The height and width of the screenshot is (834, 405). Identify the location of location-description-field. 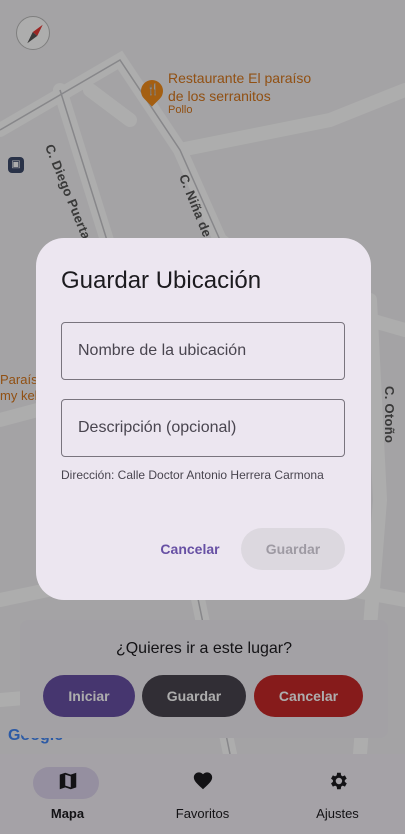
(203, 428).